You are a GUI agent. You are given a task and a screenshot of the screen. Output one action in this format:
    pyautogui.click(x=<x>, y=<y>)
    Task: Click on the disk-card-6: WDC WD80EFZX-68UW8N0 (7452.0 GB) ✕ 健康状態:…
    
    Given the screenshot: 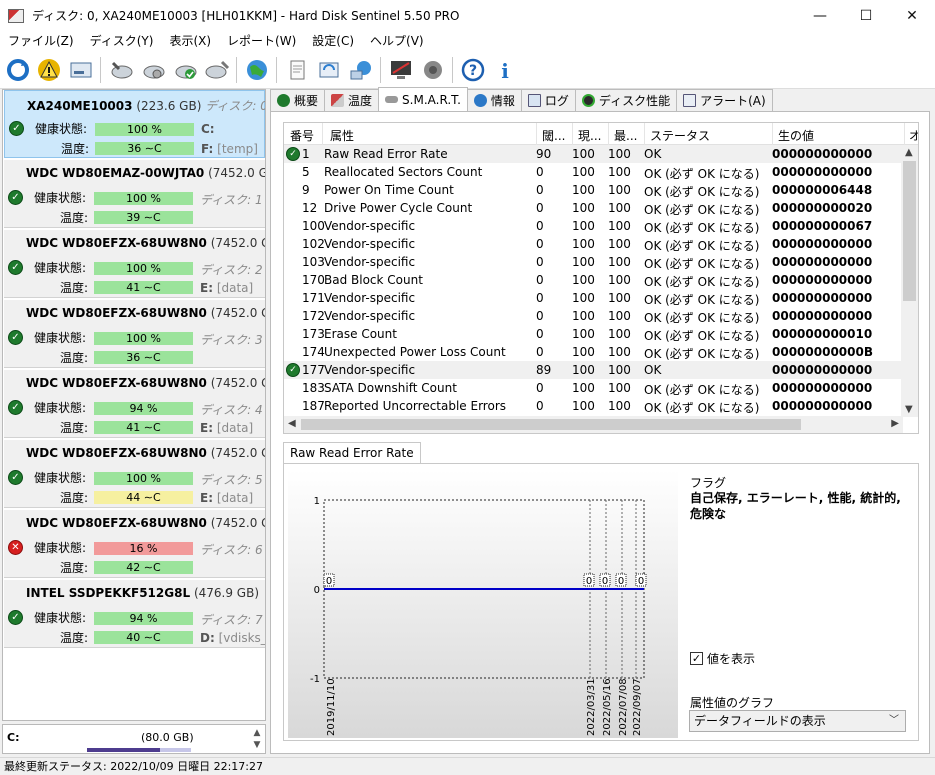 What is the action you would take?
    pyautogui.click(x=134, y=544)
    